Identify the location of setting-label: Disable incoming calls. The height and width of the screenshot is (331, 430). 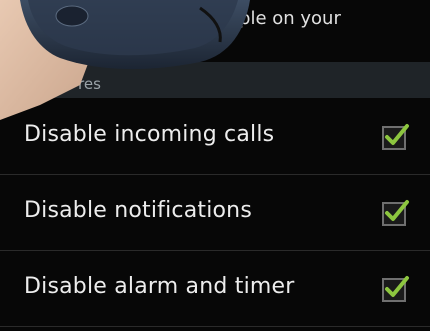
(149, 134).